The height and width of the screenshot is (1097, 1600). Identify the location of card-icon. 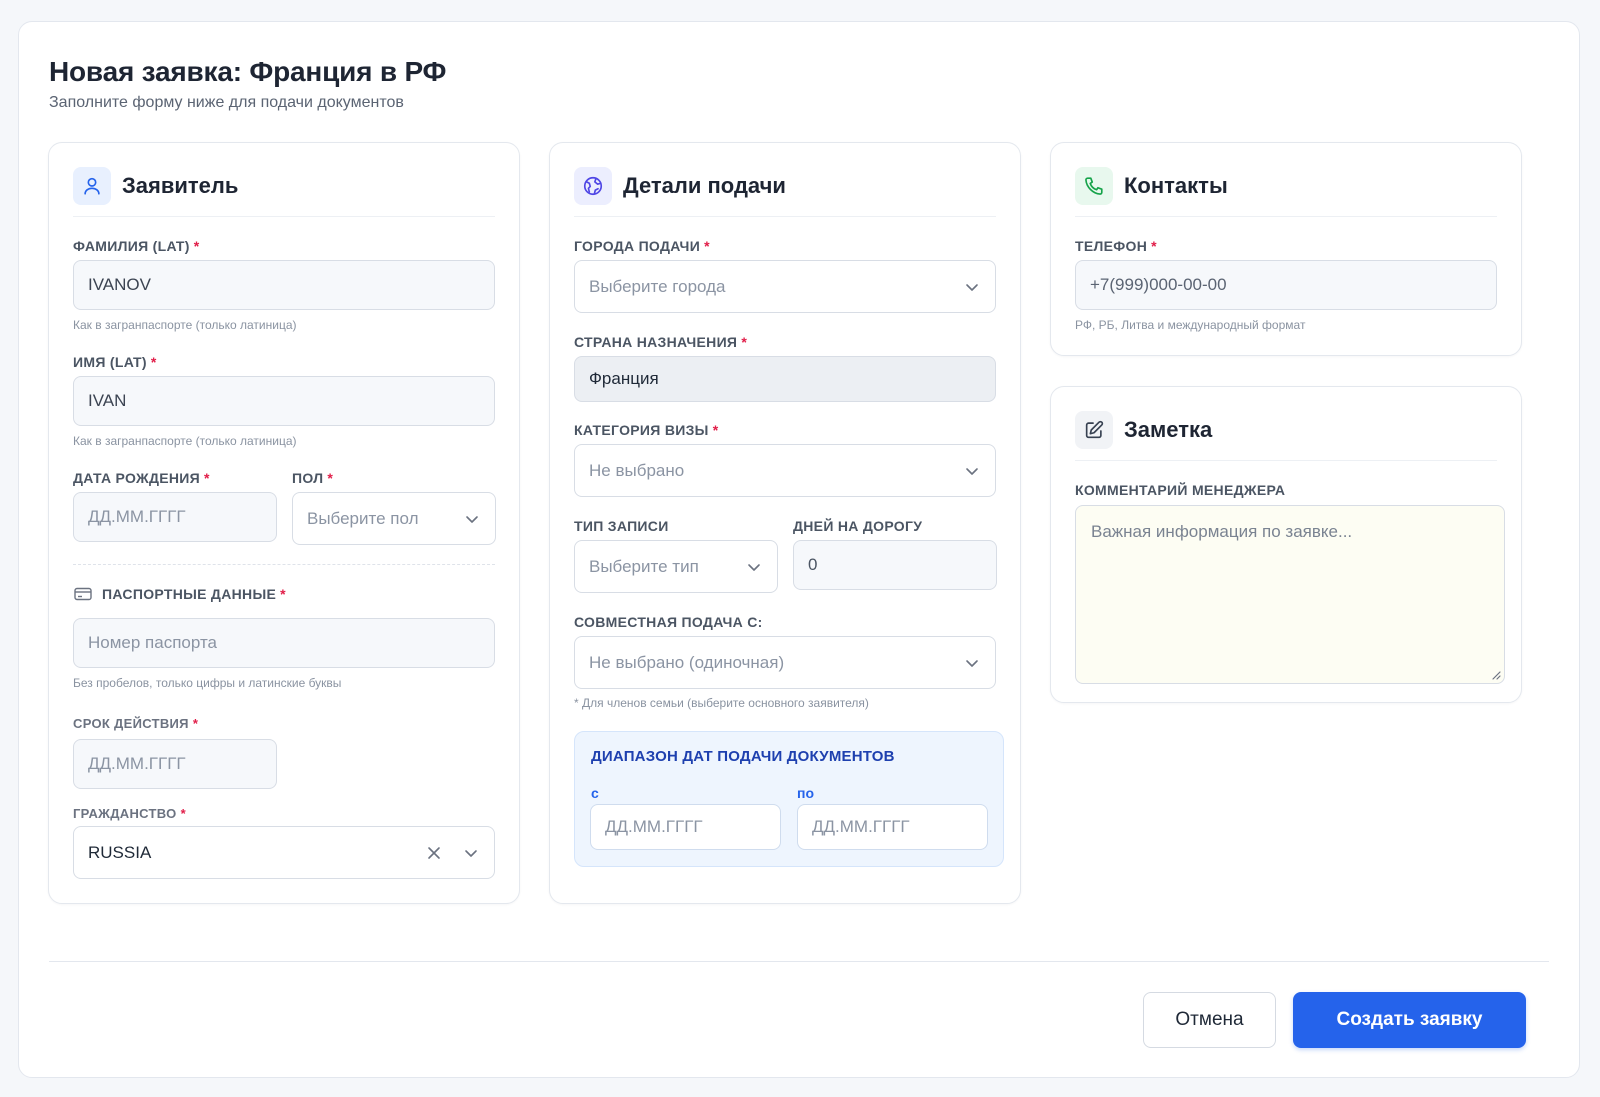
(83, 594).